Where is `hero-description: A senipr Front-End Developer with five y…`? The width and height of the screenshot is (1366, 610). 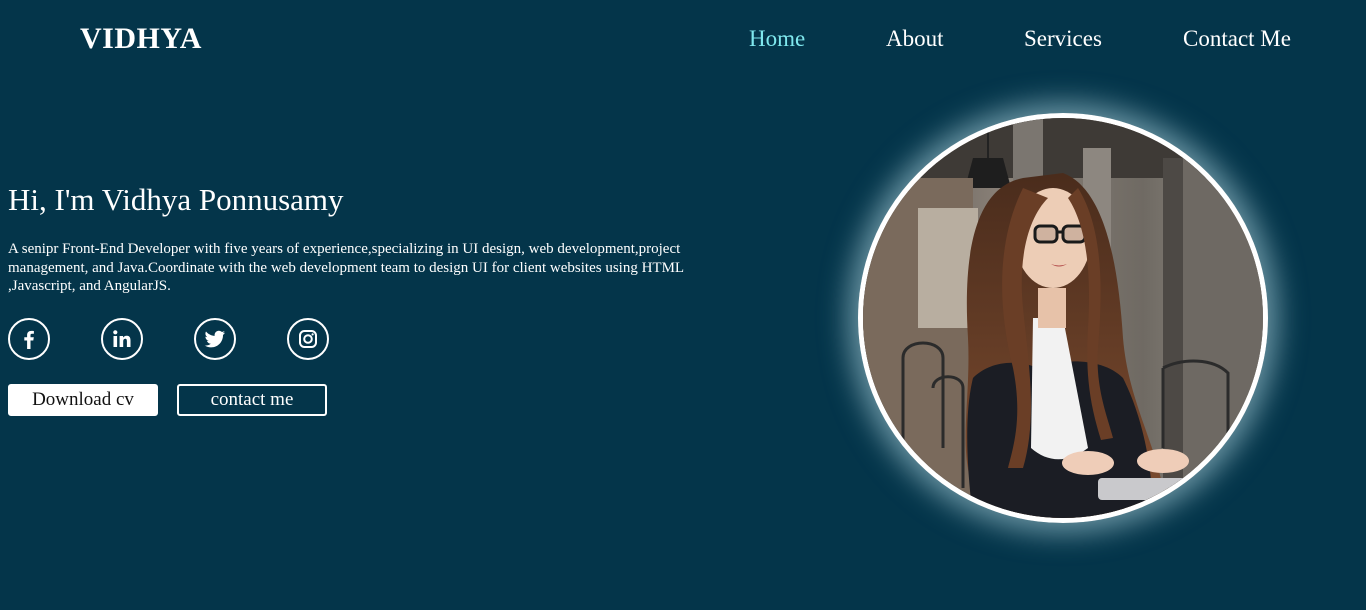 hero-description: A senipr Front-End Developer with five y… is located at coordinates (346, 267).